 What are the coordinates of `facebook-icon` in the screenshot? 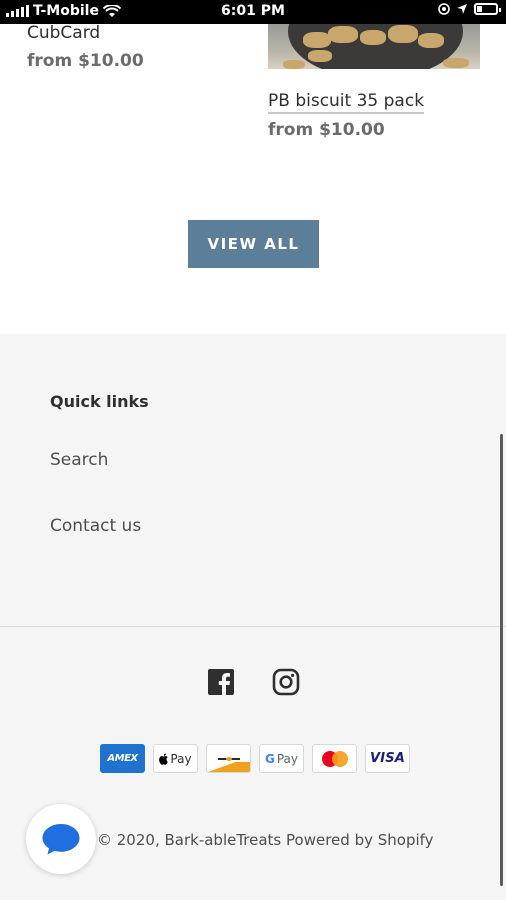 It's located at (221, 682).